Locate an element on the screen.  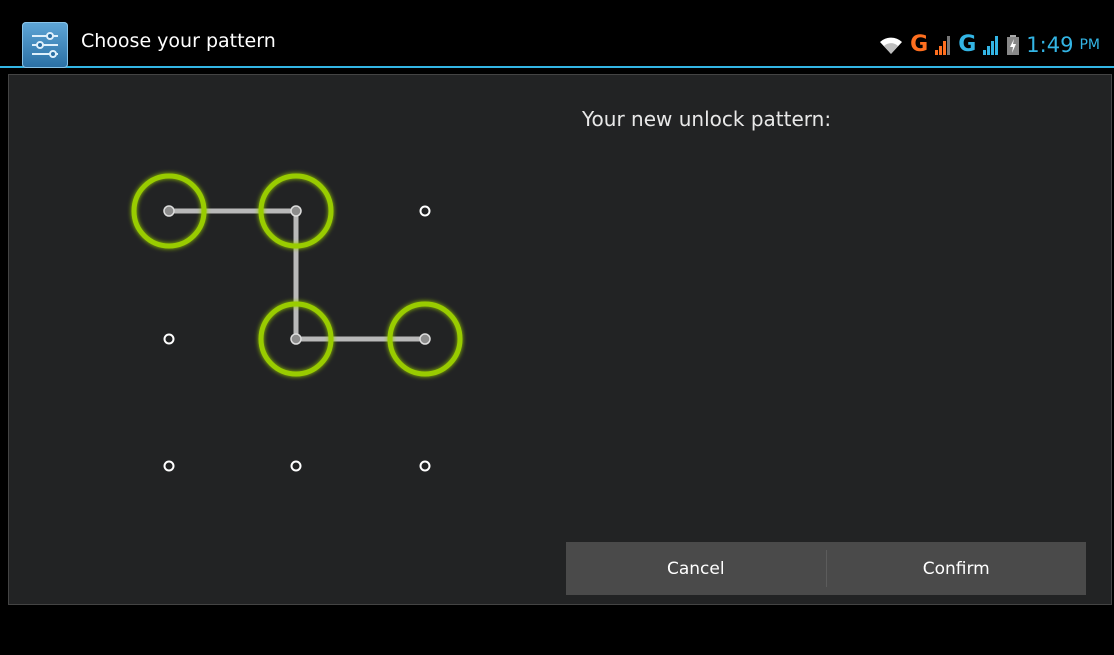
cancel-button: Cancel is located at coordinates (696, 568).